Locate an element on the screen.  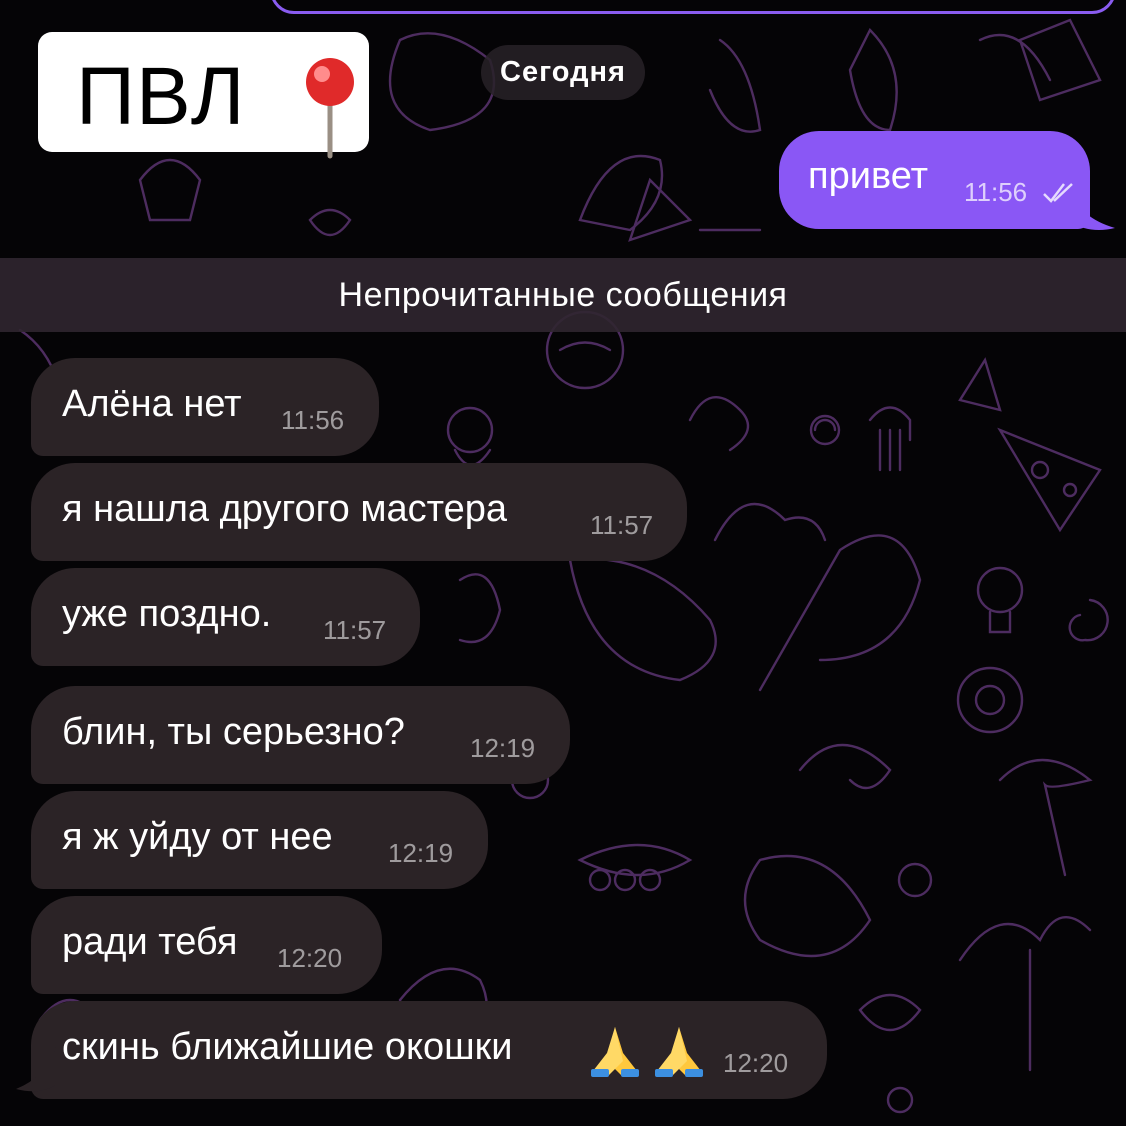
incoming-message: ради тебя 12:20 is located at coordinates (206, 945).